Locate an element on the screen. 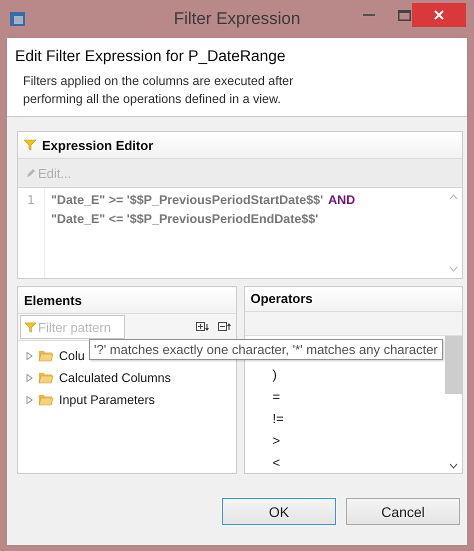  code-text: "Date_E" <= '$$P_PreviousPeriodEndDate$$' is located at coordinates (184, 219).